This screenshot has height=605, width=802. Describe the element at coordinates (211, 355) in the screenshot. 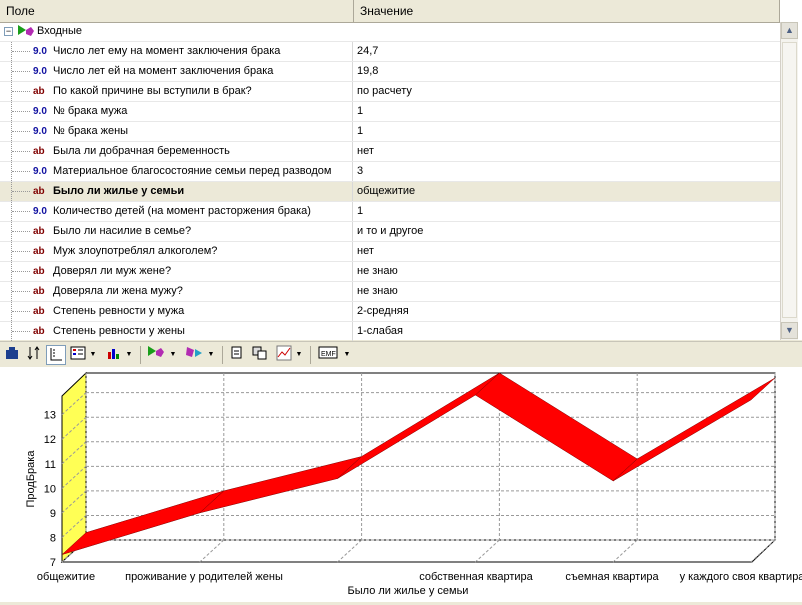

I see `output-node-dropdown-icon: ▼` at that location.